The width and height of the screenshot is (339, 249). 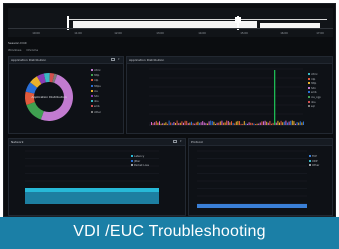 I want to click on legend-item: ica, so click(x=94, y=91).